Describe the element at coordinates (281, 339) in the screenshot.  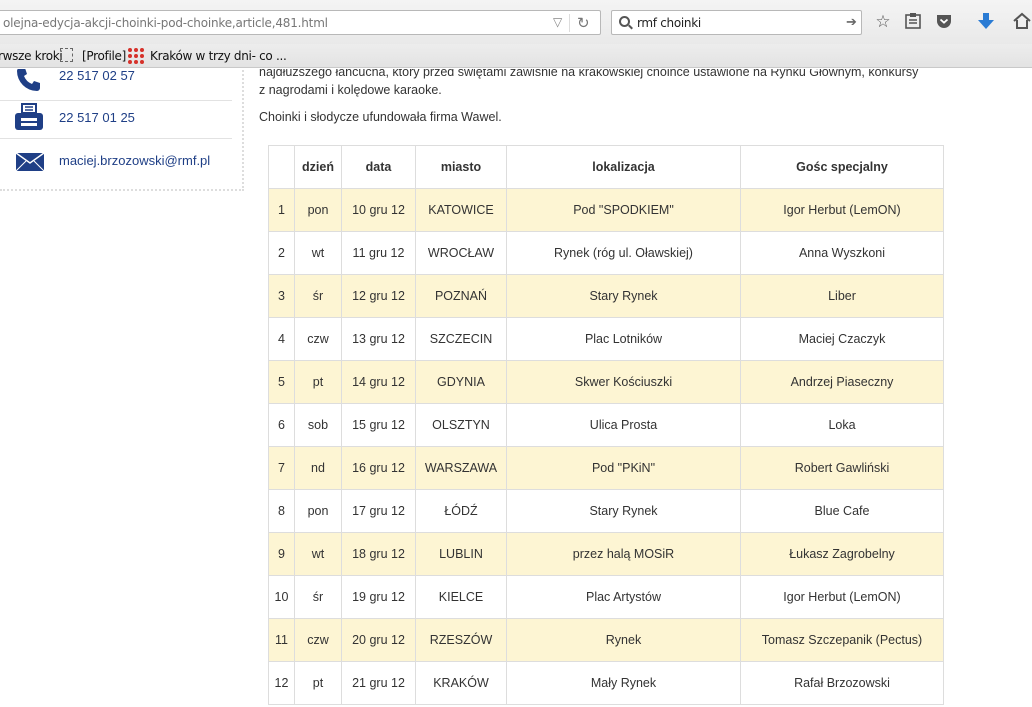
I see `cell-number: 4` at that location.